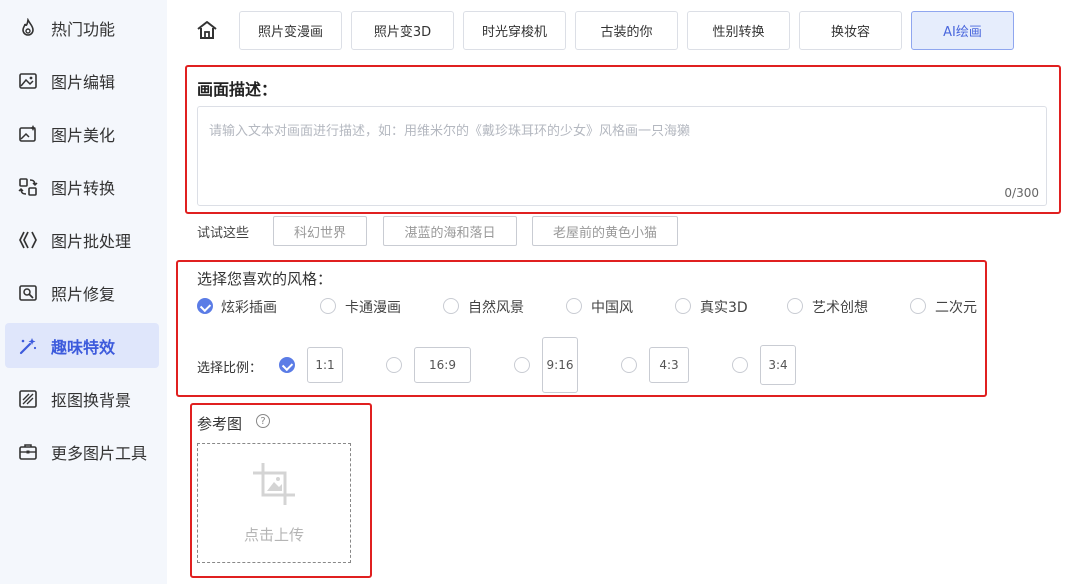 Image resolution: width=1074 pixels, height=584 pixels. Describe the element at coordinates (373, 308) in the screenshot. I see `style-option-label: 卡通漫画` at that location.